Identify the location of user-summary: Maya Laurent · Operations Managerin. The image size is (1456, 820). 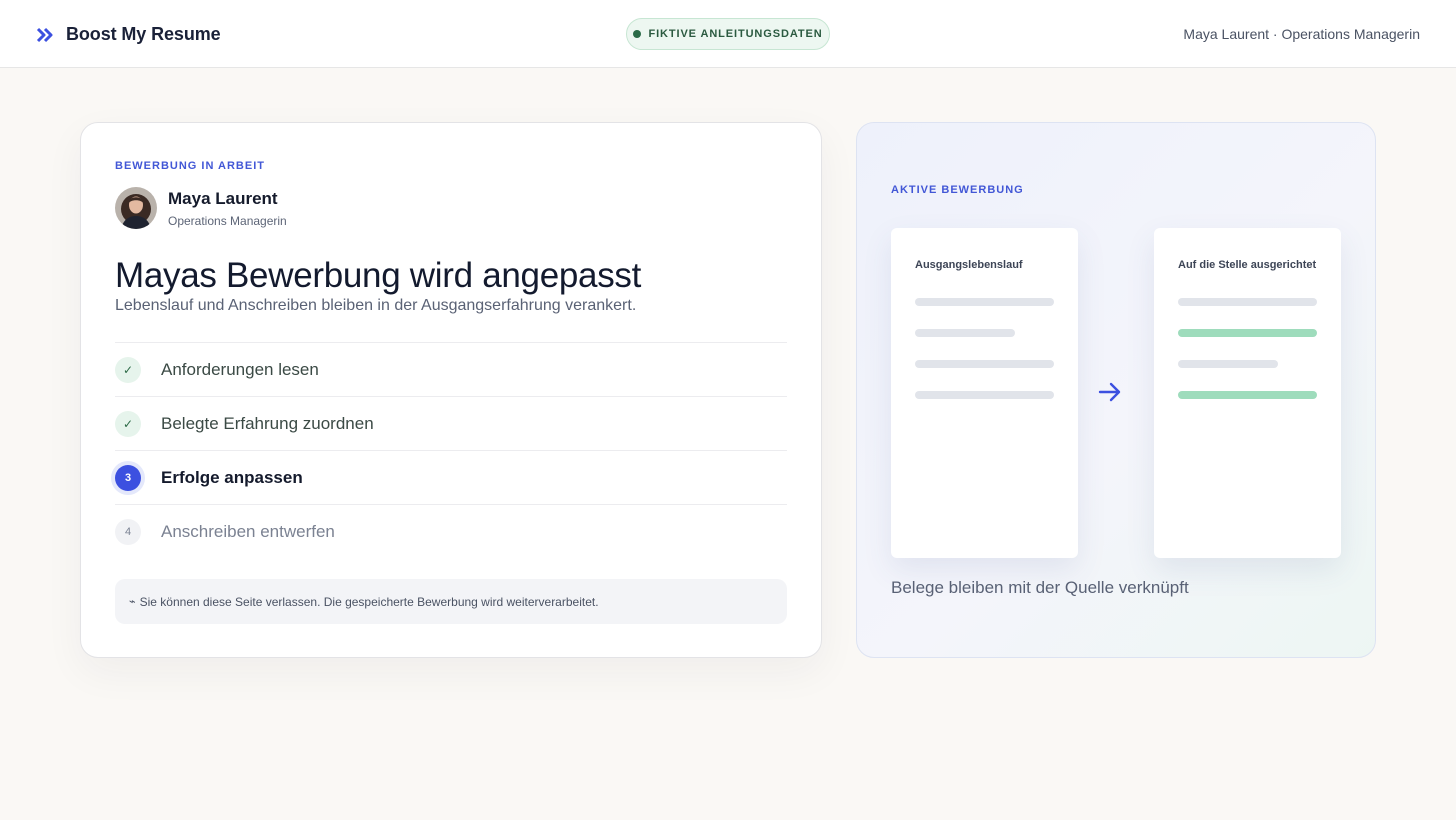
(1301, 34).